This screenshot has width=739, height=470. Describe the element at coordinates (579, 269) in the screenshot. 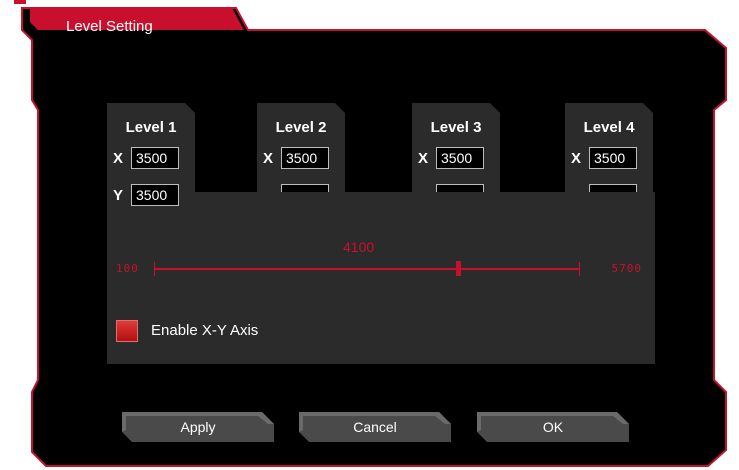

I see `slider-max-tick` at that location.